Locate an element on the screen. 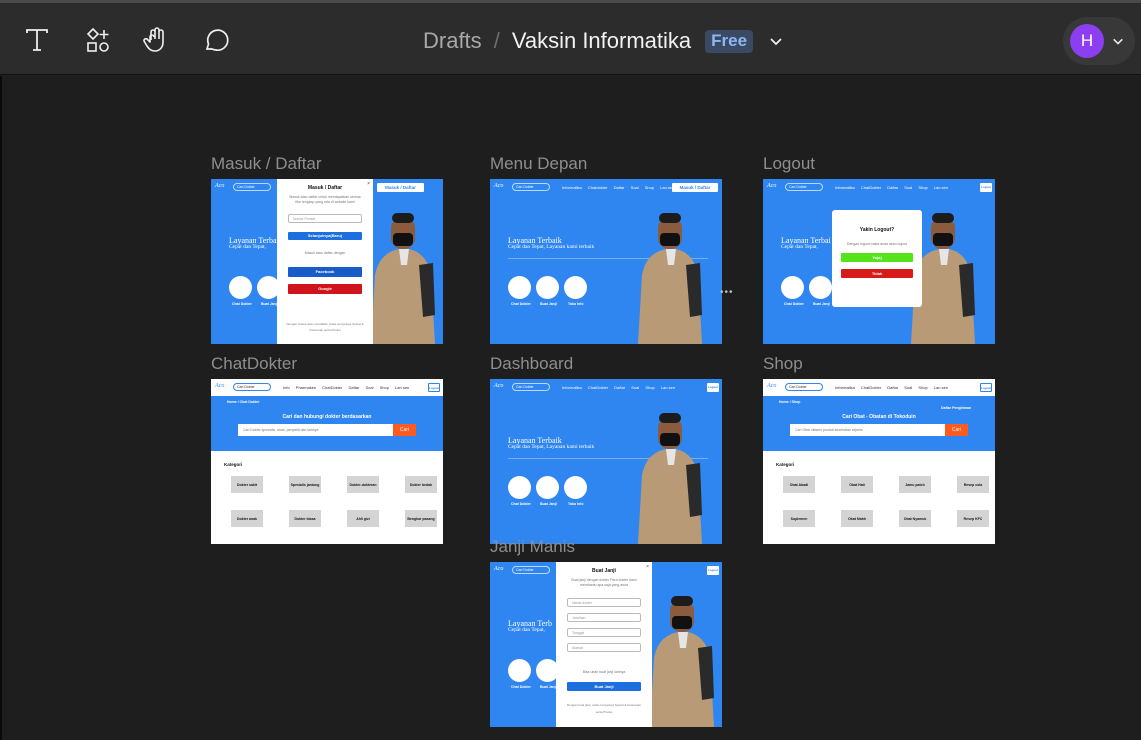  category-button: Dokter bedah is located at coordinates (421, 484).